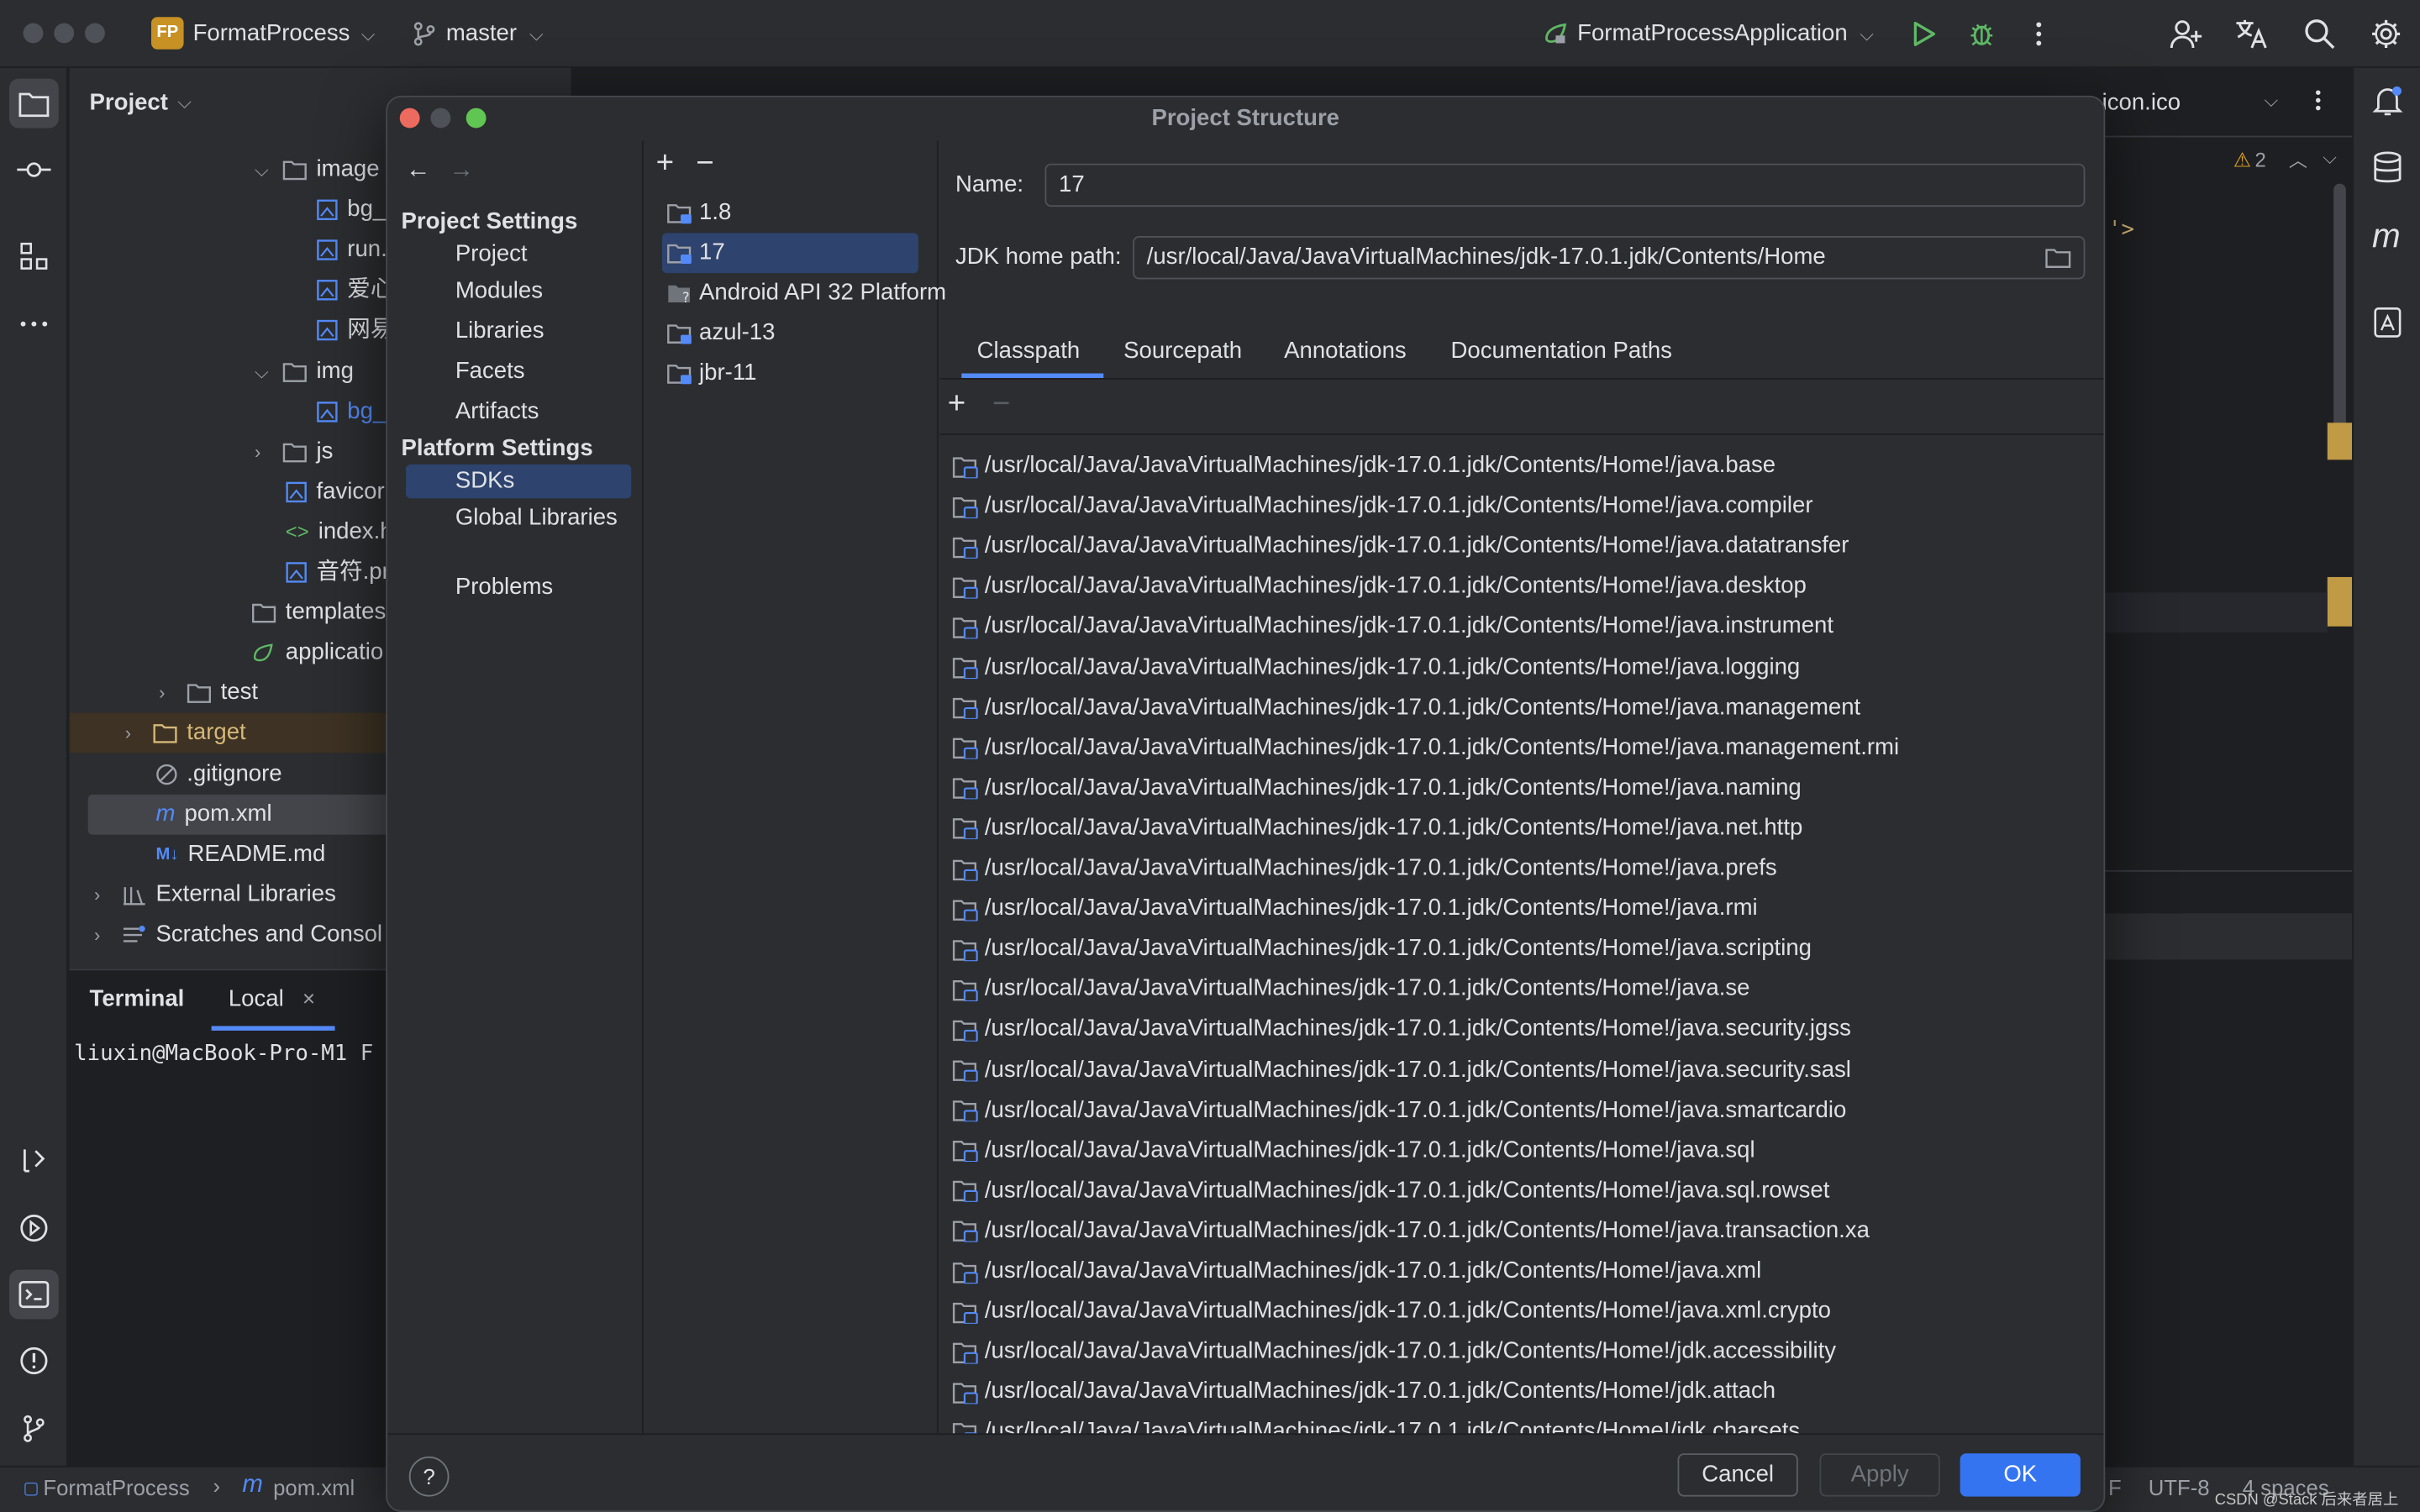 The height and width of the screenshot is (1512, 2420). I want to click on line-separator-status: F, so click(2115, 1487).